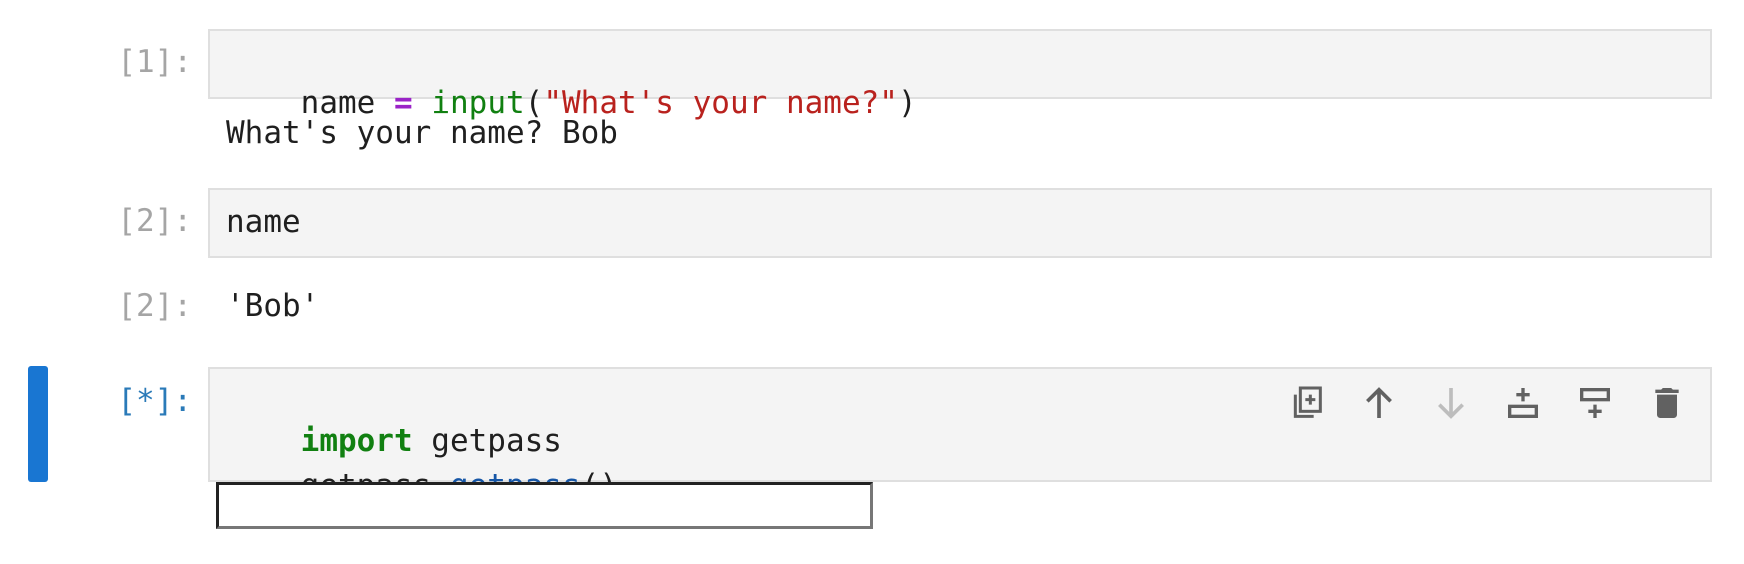 The height and width of the screenshot is (564, 1744). I want to click on code-cell-2: name, so click(960, 223).